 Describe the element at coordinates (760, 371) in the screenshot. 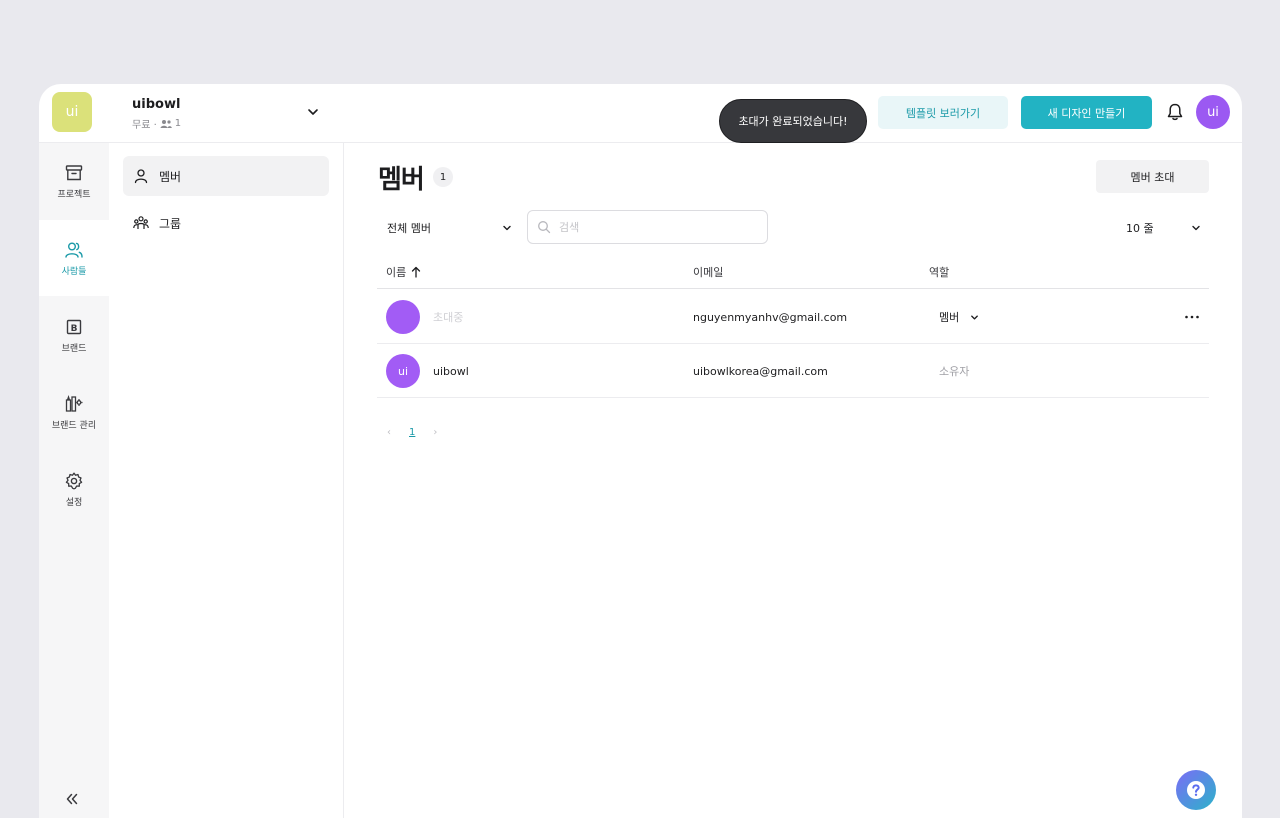

I see `member-email: uibowlkorea@gmail.com` at that location.